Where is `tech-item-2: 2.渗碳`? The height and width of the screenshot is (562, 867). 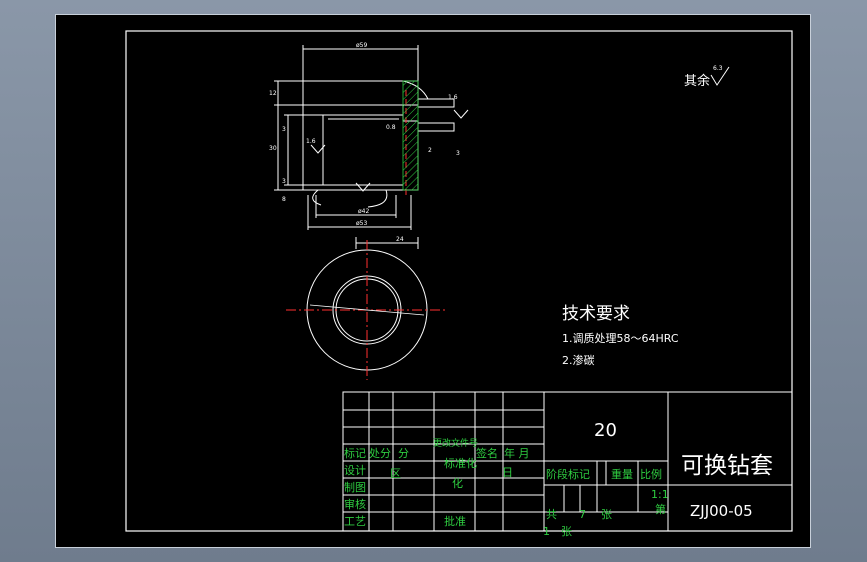
tech-item-2: 2.渗碳 is located at coordinates (578, 360).